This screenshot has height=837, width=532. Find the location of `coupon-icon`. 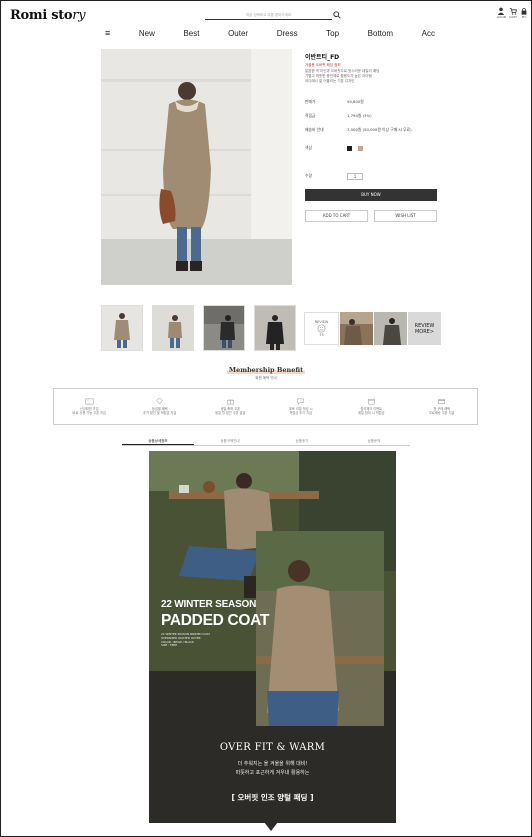

coupon-icon is located at coordinates (89, 401).